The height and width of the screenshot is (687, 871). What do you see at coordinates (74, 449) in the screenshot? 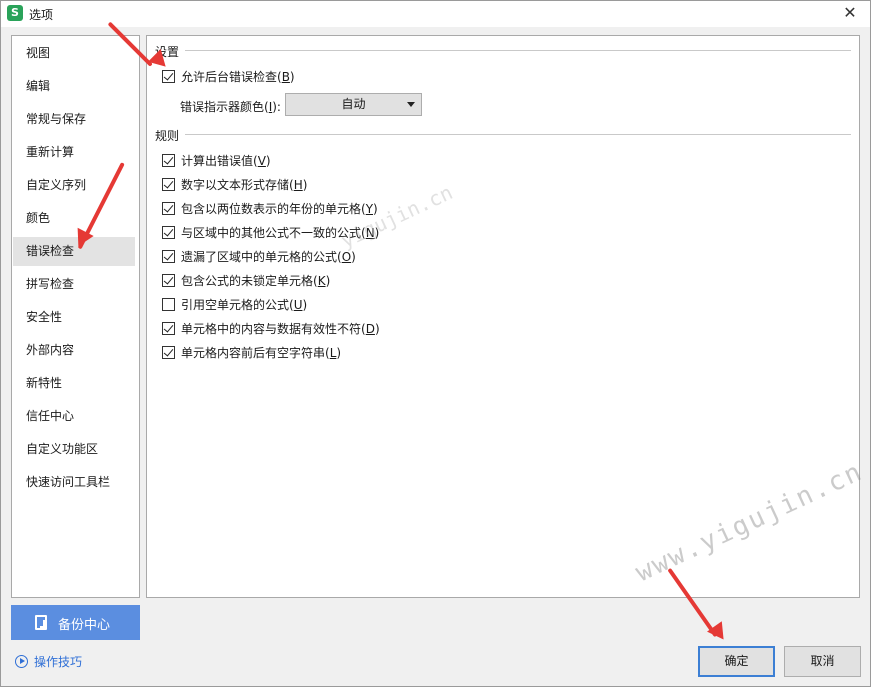
I see `sidebar-item: 自定义功能区` at bounding box center [74, 449].